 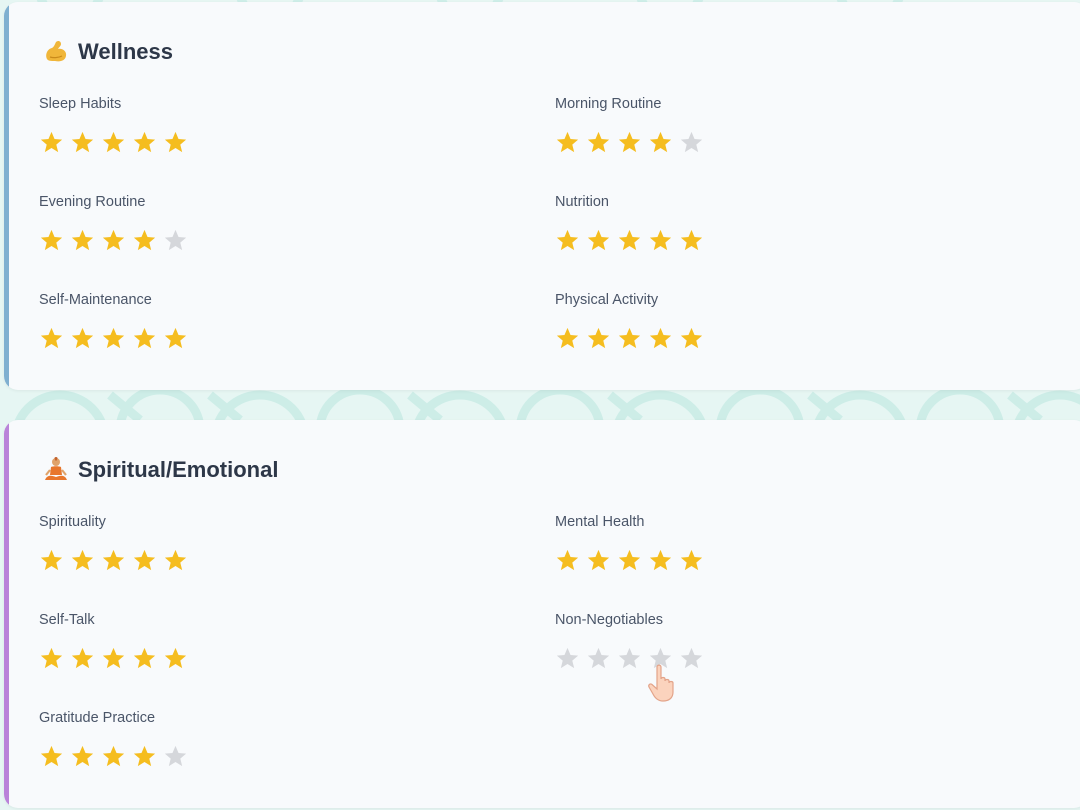 I want to click on rating-label: Evening Routine, so click(x=92, y=202).